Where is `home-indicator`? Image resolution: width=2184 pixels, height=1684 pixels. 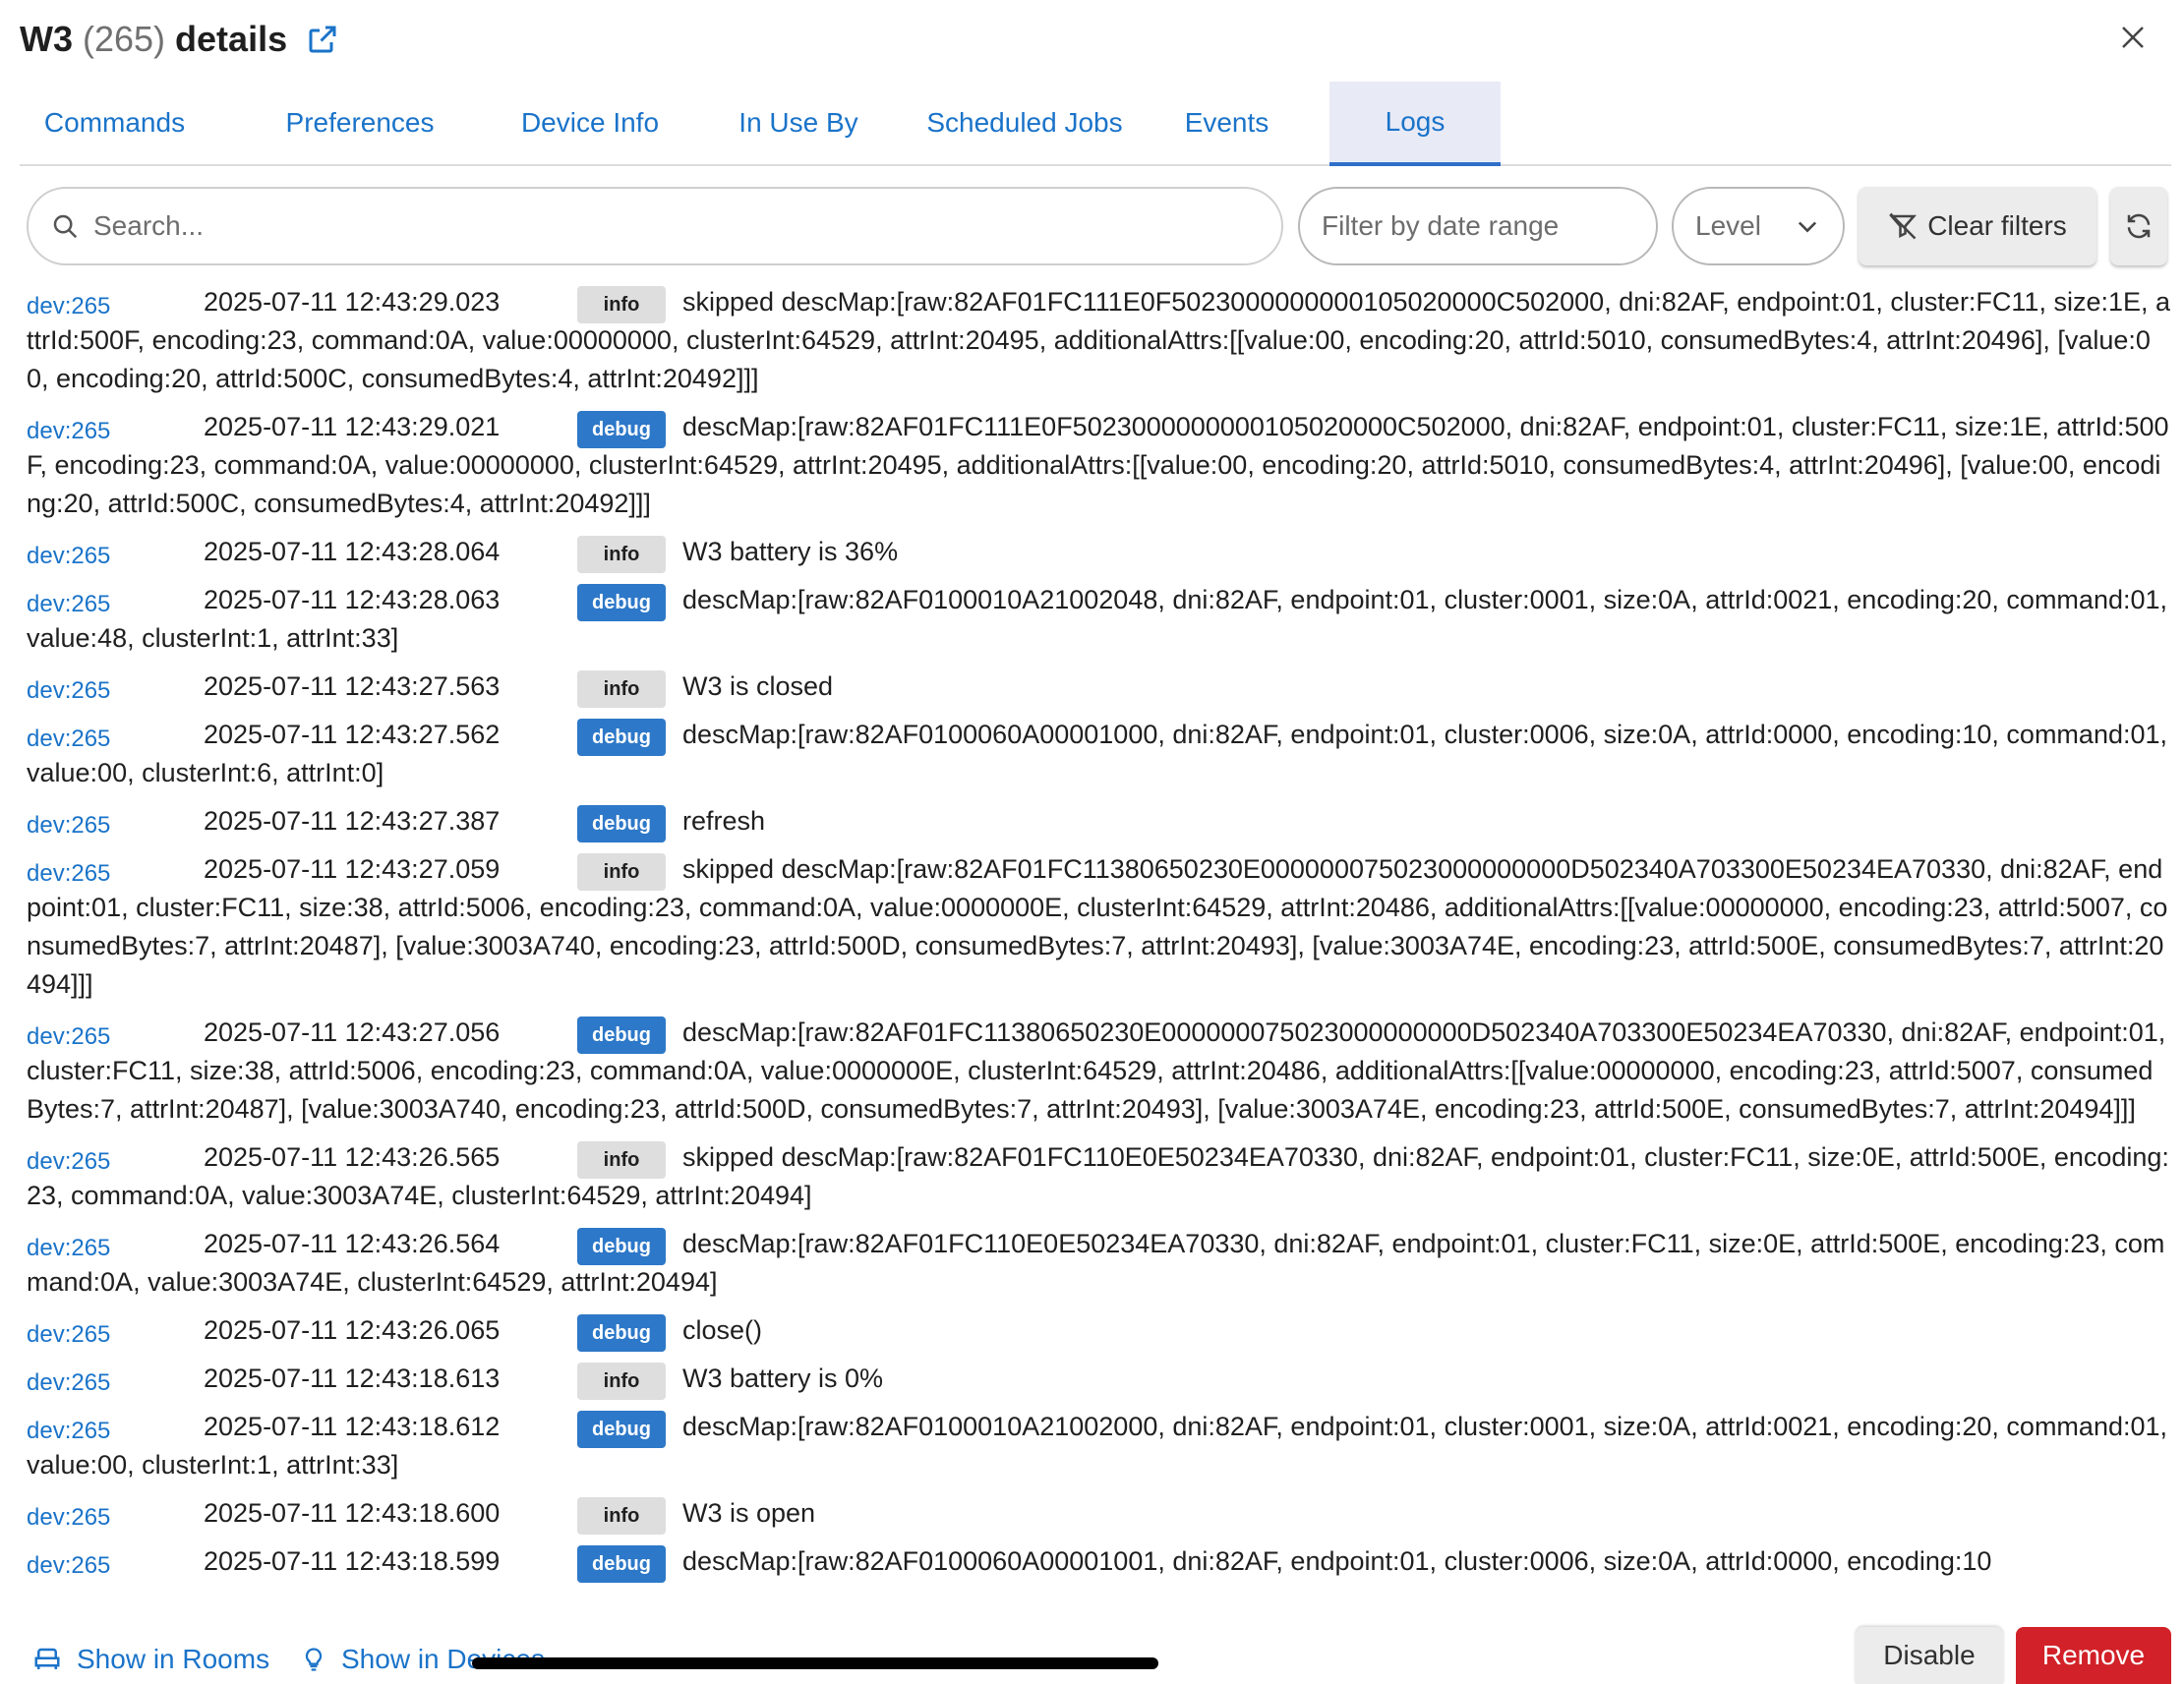
home-indicator is located at coordinates (815, 1663).